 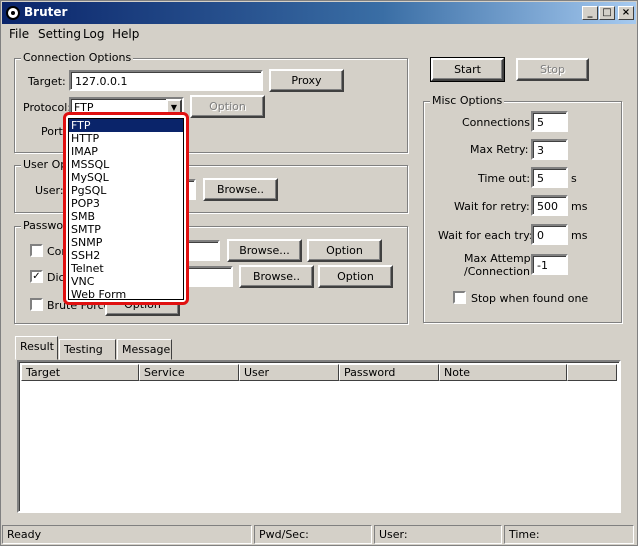 What do you see at coordinates (499, 149) in the screenshot?
I see `max-retry-label: Max Retry:` at bounding box center [499, 149].